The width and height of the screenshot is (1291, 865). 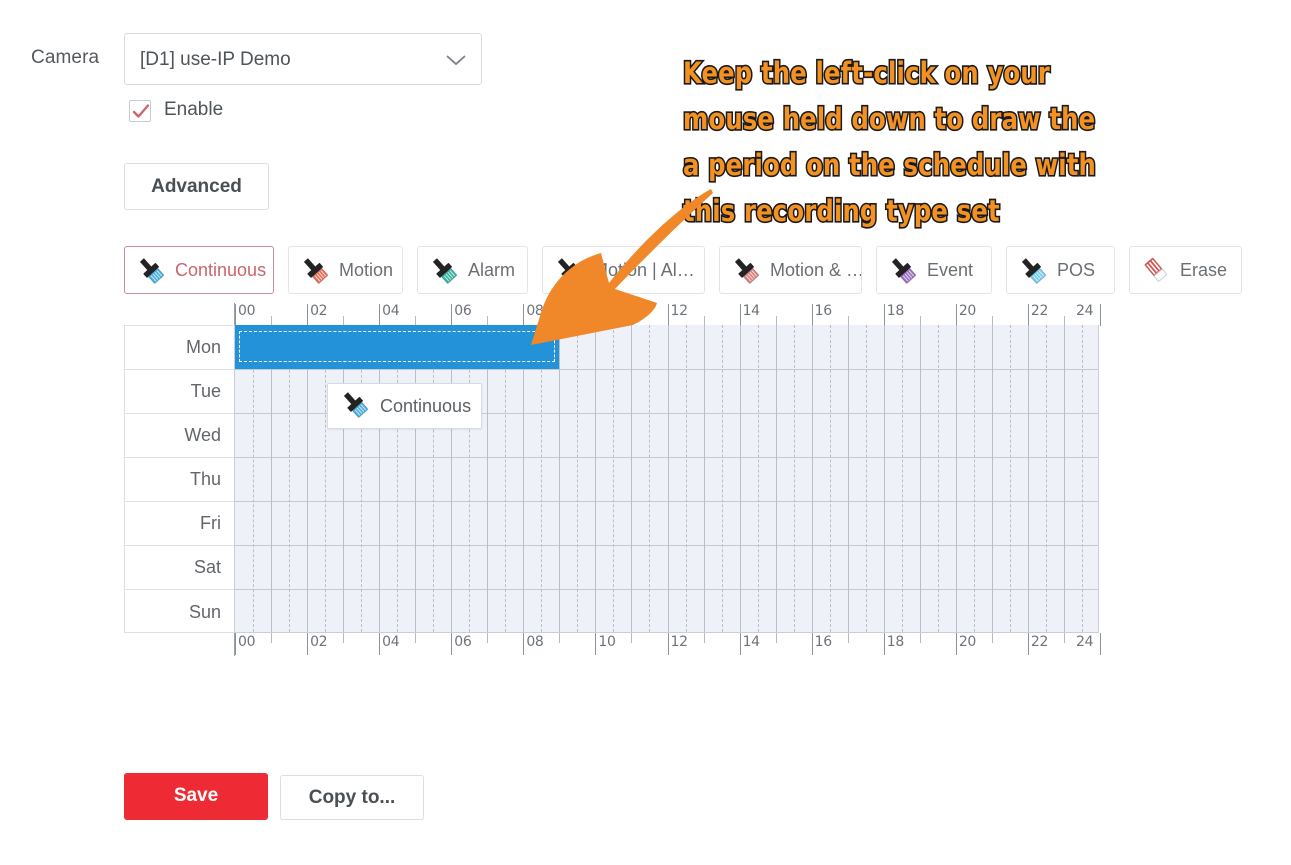 What do you see at coordinates (867, 72) in the screenshot?
I see `annotation-line: Keep the left-click on your` at bounding box center [867, 72].